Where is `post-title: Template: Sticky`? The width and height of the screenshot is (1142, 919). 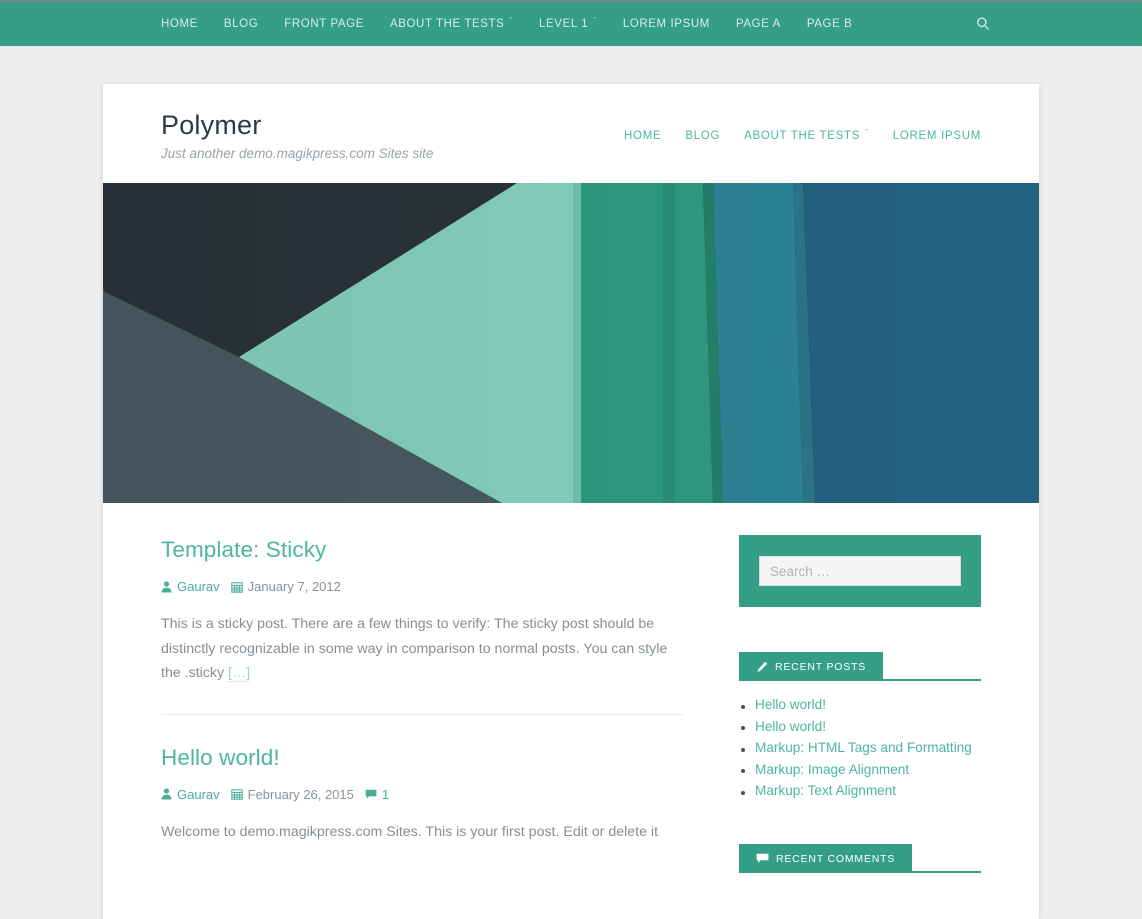 post-title: Template: Sticky is located at coordinates (422, 550).